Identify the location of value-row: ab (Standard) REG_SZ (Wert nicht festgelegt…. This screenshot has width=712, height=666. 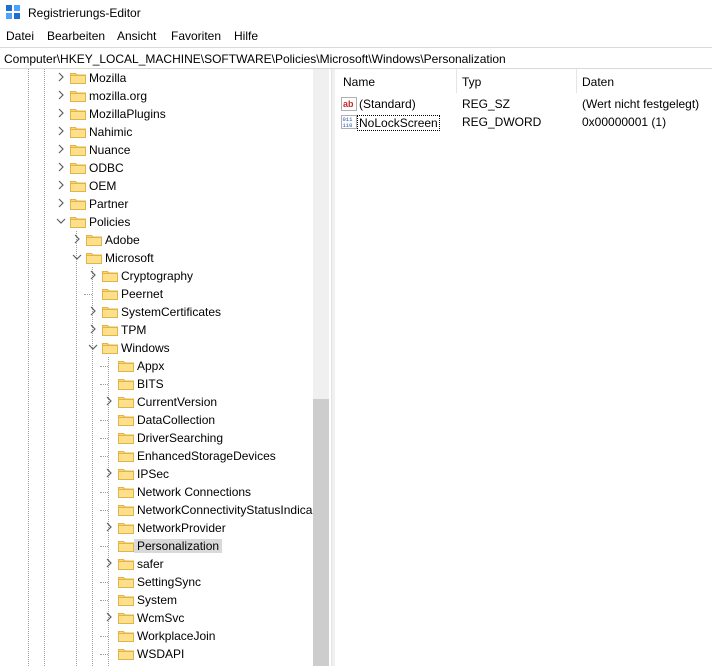
(523, 104).